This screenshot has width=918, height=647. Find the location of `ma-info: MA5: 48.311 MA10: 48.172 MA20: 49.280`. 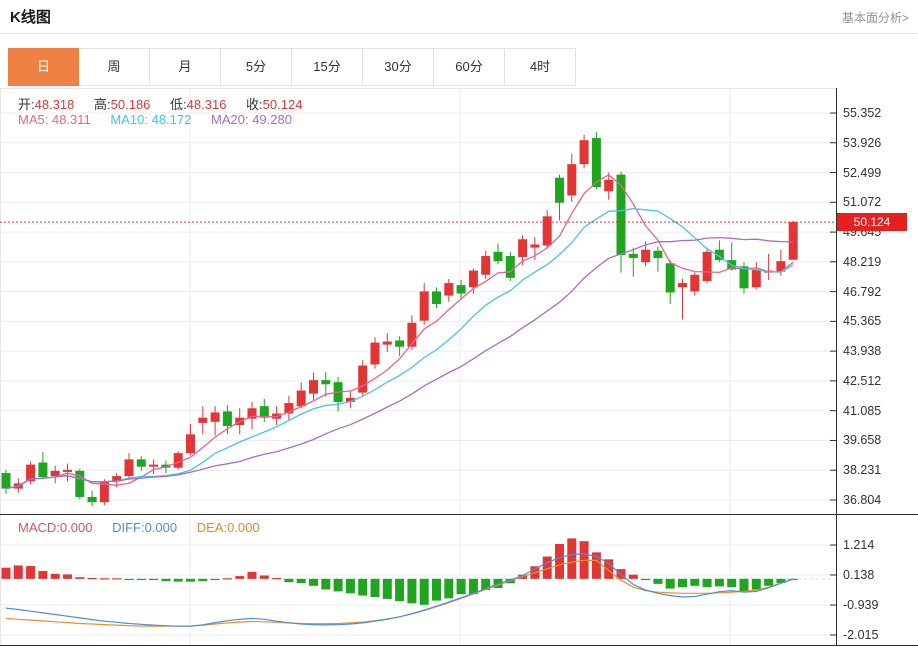

ma-info: MA5: 48.311 MA10: 48.172 MA20: 49.280 is located at coordinates (163, 119).